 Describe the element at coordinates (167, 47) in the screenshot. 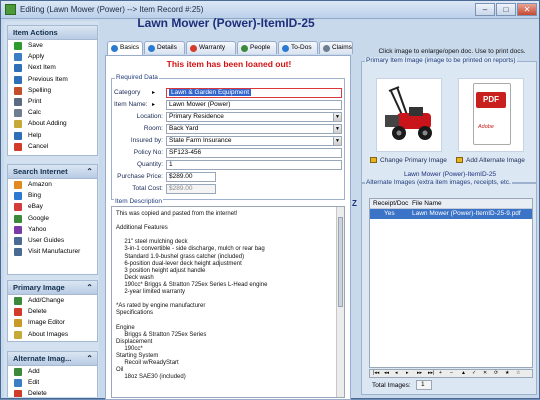

I see `tab-label: Details` at that location.